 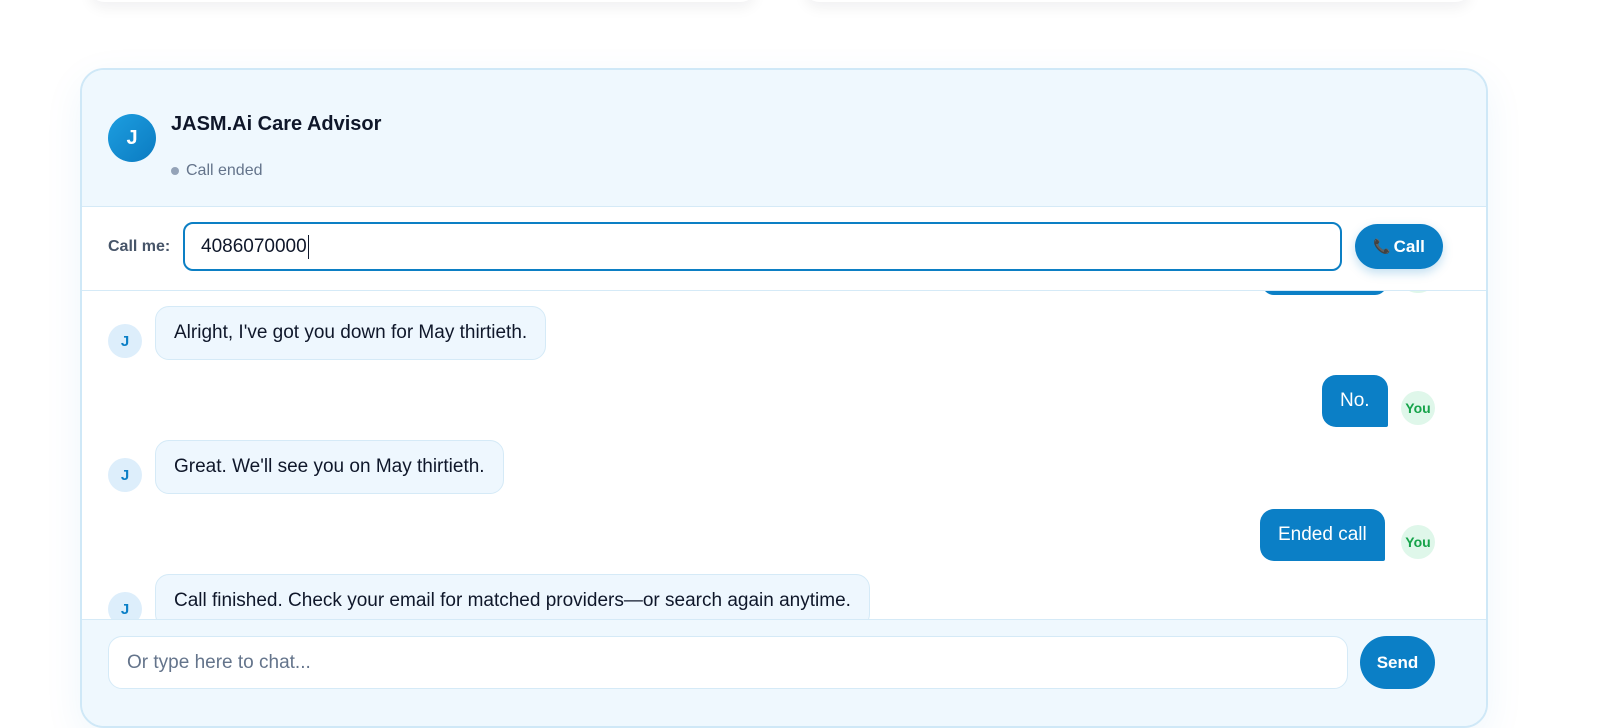 I want to click on call-button: 📞 Call, so click(x=1399, y=246).